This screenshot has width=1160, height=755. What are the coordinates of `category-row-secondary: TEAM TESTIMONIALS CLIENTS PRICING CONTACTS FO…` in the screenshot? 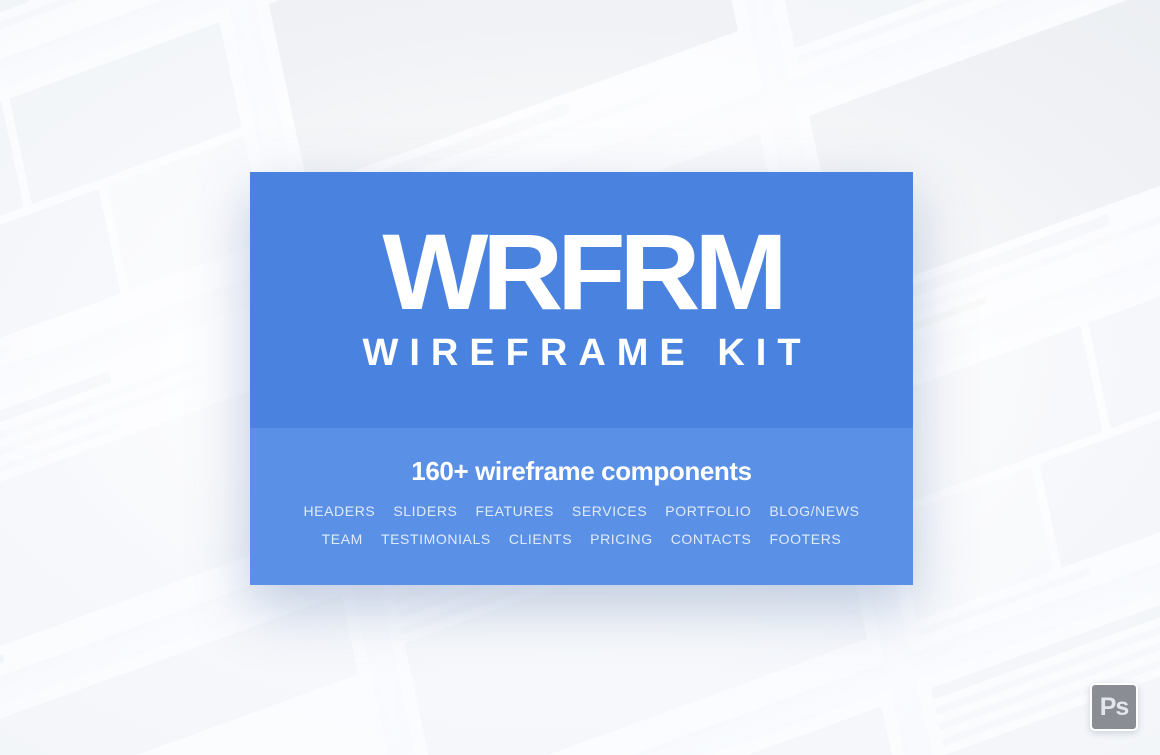 It's located at (582, 539).